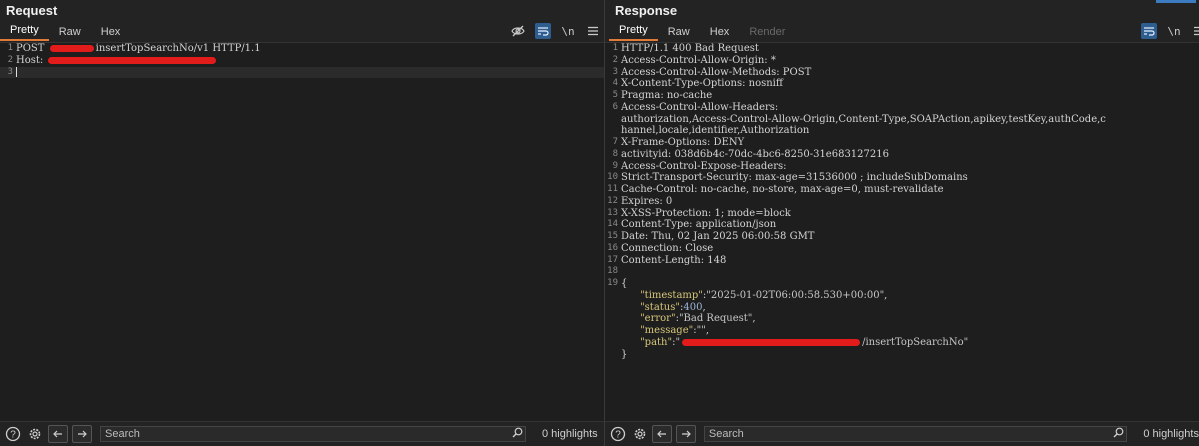 This screenshot has width=1199, height=446. What do you see at coordinates (698, 60) in the screenshot?
I see `header-text: Access-Control-Allow-Origin: *` at bounding box center [698, 60].